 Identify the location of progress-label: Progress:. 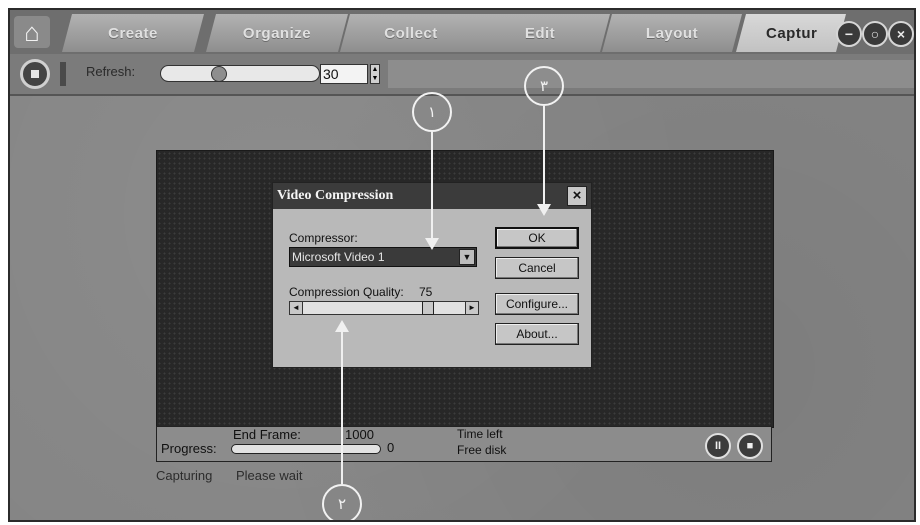
(189, 448).